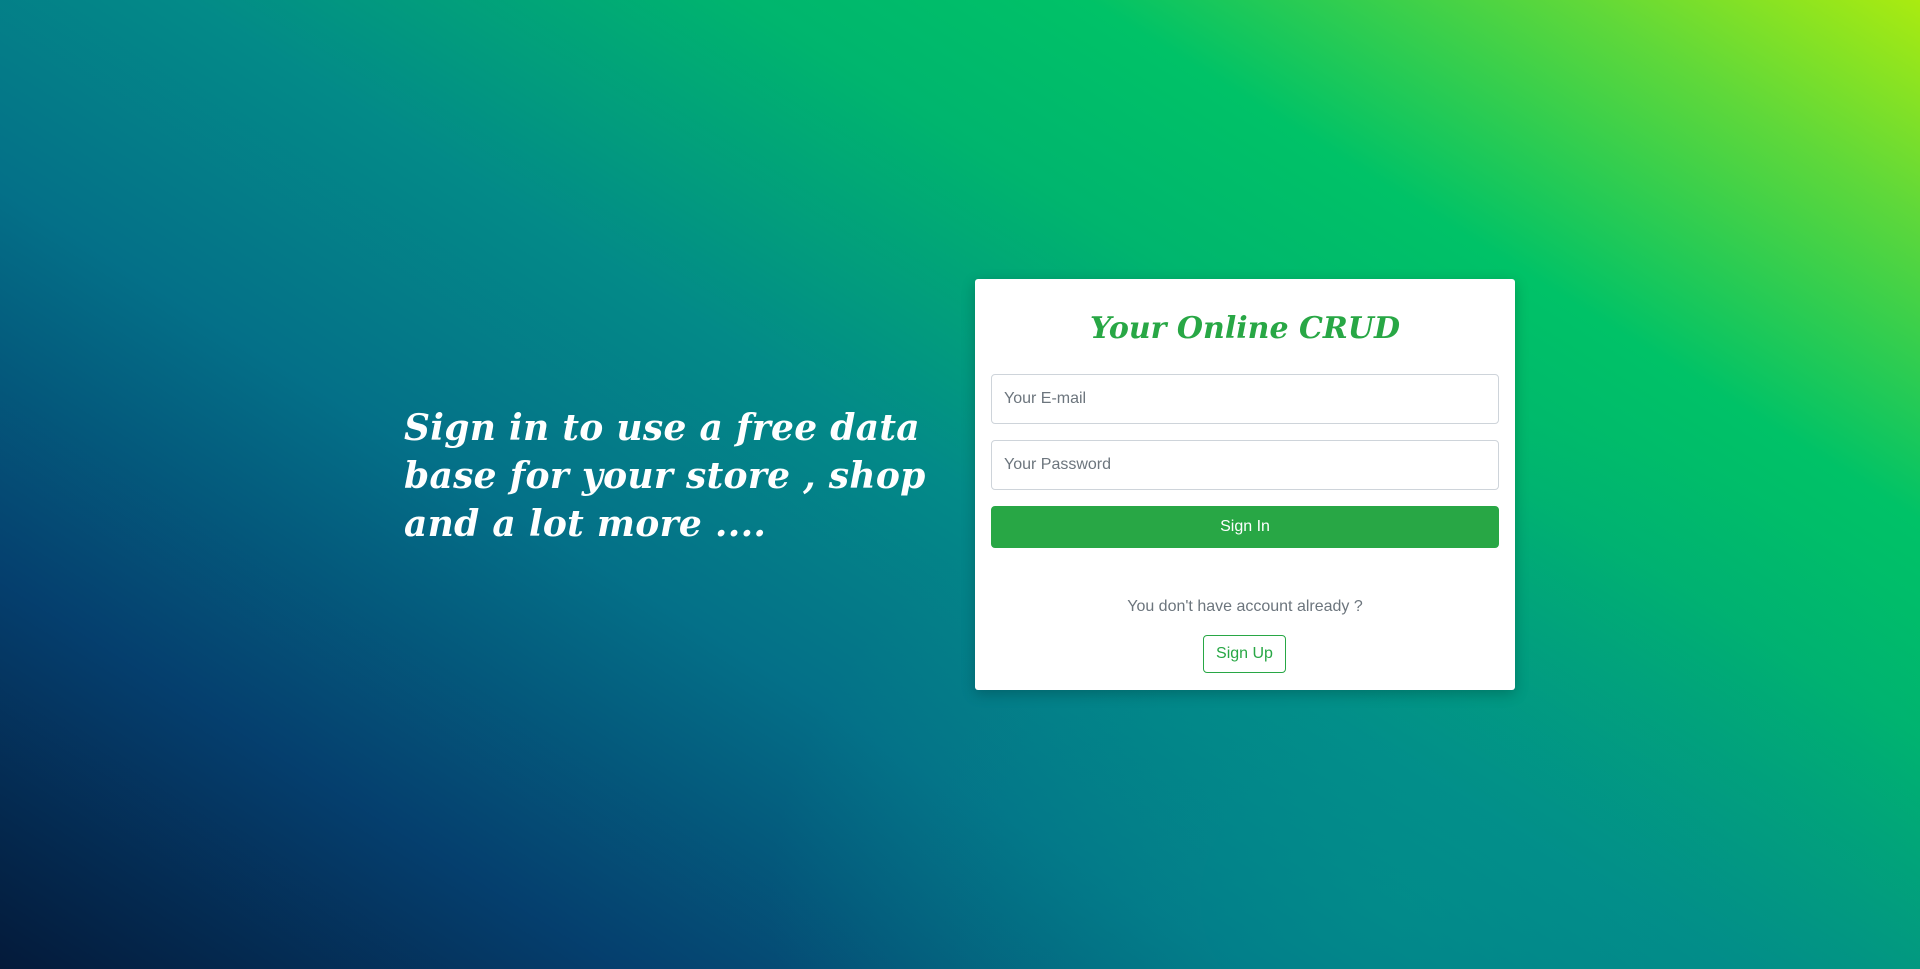 The width and height of the screenshot is (1920, 969). What do you see at coordinates (1245, 465) in the screenshot?
I see `password-field` at bounding box center [1245, 465].